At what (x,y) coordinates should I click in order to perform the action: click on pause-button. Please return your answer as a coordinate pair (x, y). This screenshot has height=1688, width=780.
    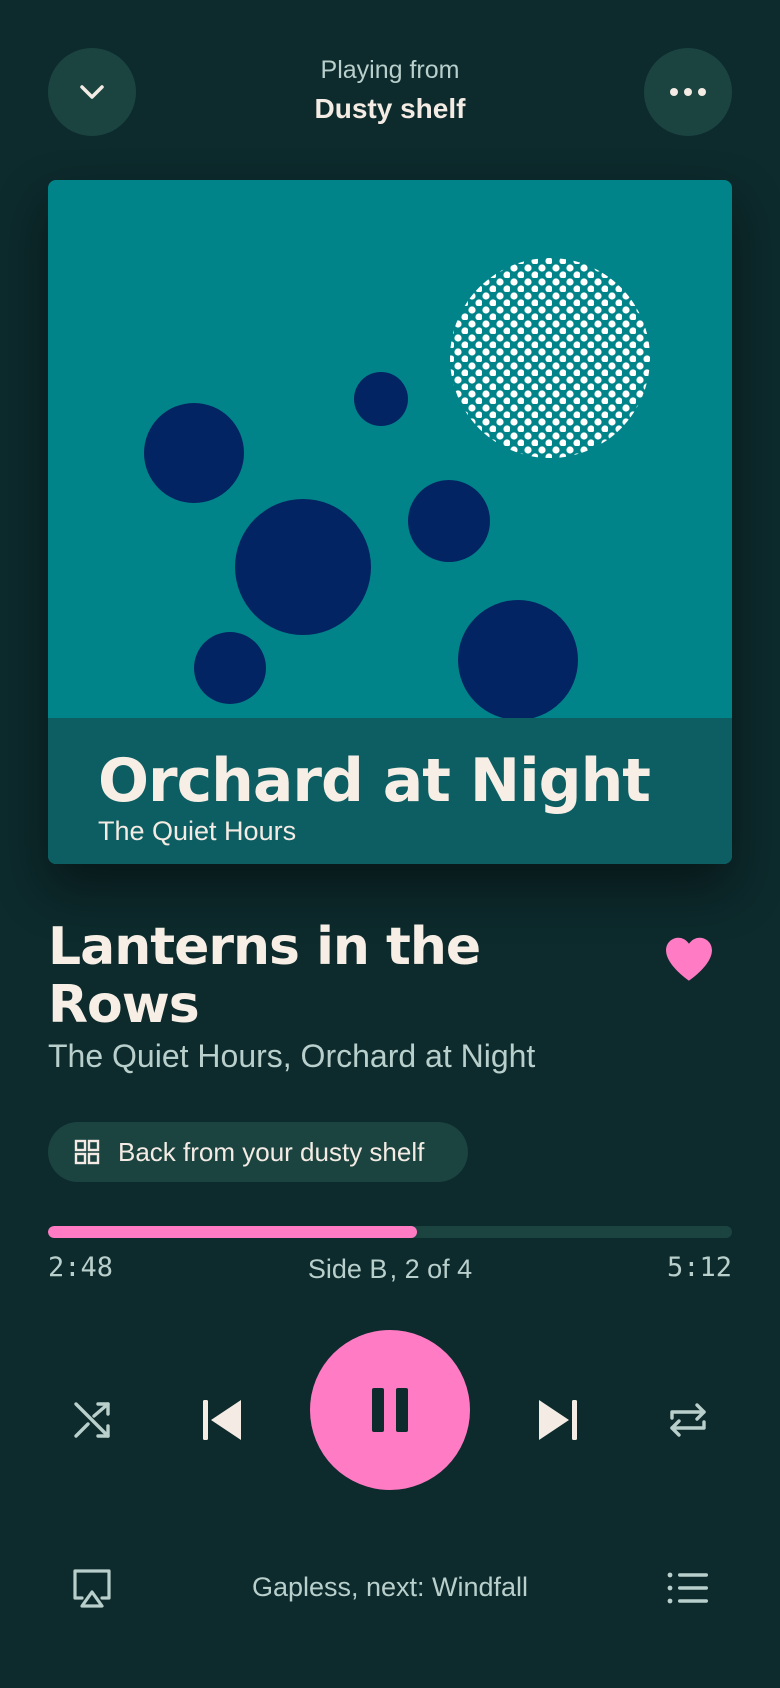
    Looking at the image, I should click on (390, 1410).